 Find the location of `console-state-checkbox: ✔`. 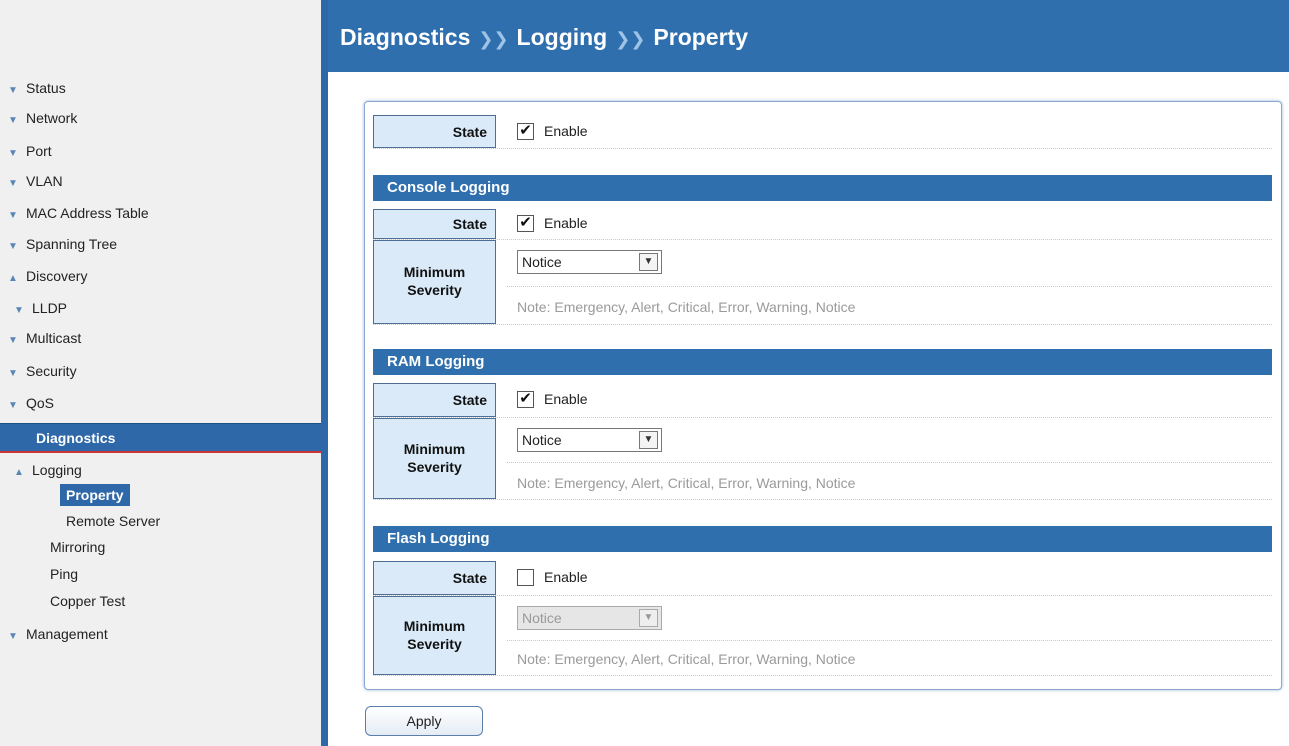

console-state-checkbox: ✔ is located at coordinates (525, 223).